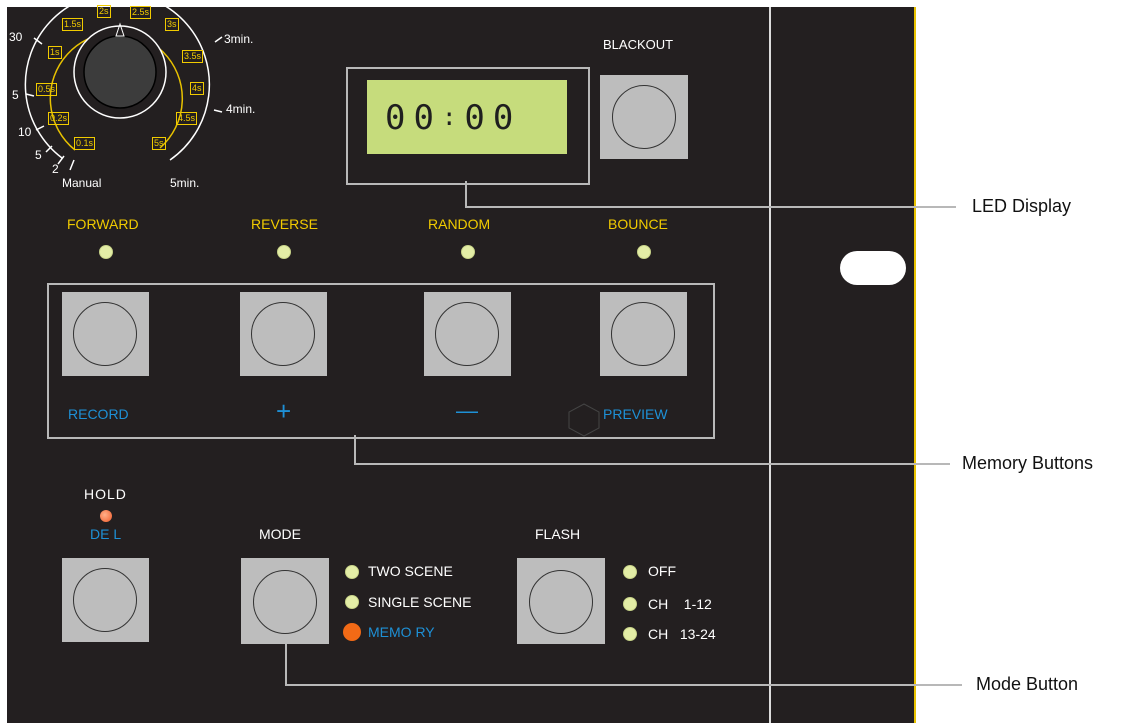 Image resolution: width=1144 pixels, height=723 pixels. Describe the element at coordinates (682, 634) in the screenshot. I see `flash-ch-13-24-label: CH 13-24` at that location.